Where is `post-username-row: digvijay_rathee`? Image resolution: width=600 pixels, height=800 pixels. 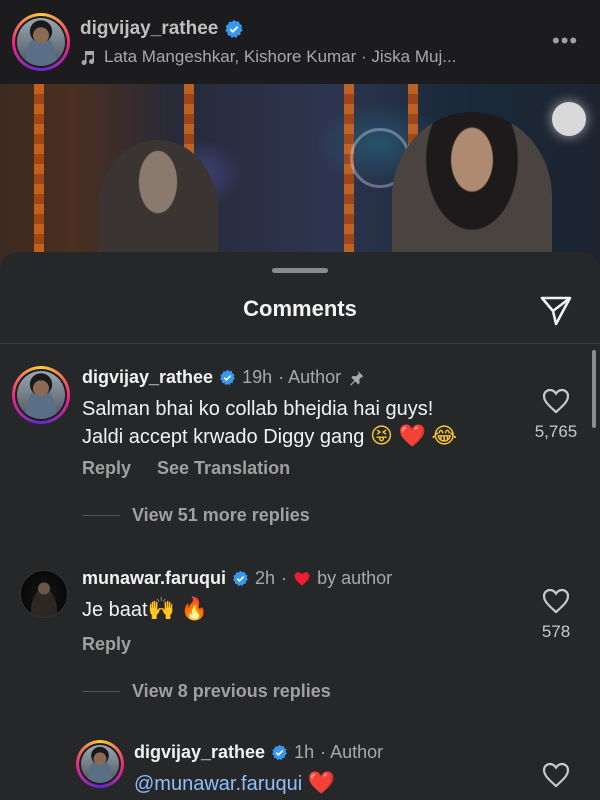 post-username-row: digvijay_rathee is located at coordinates (162, 29).